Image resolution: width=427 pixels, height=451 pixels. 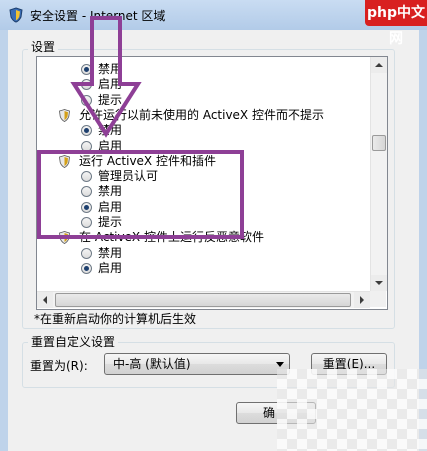 I want to click on chevron-up-icon, so click(x=379, y=65).